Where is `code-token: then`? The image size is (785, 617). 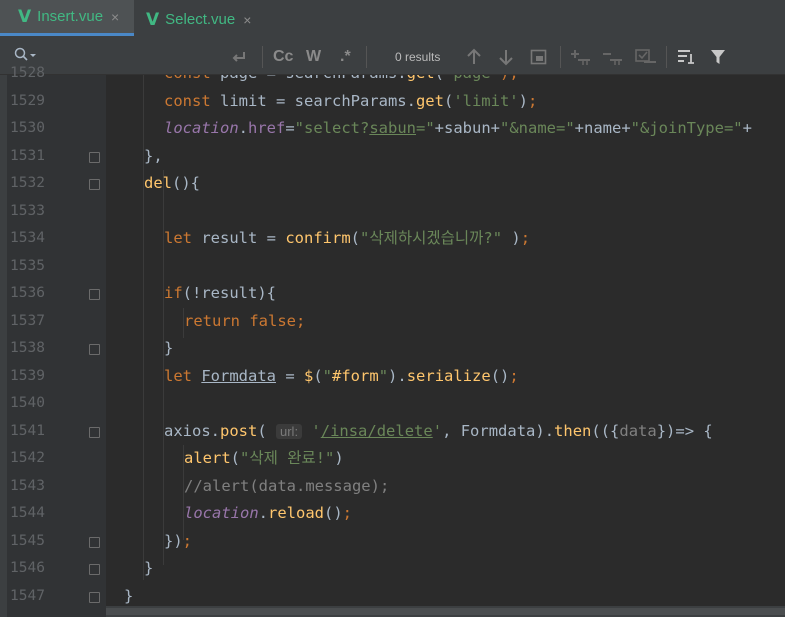 code-token: then is located at coordinates (573, 430).